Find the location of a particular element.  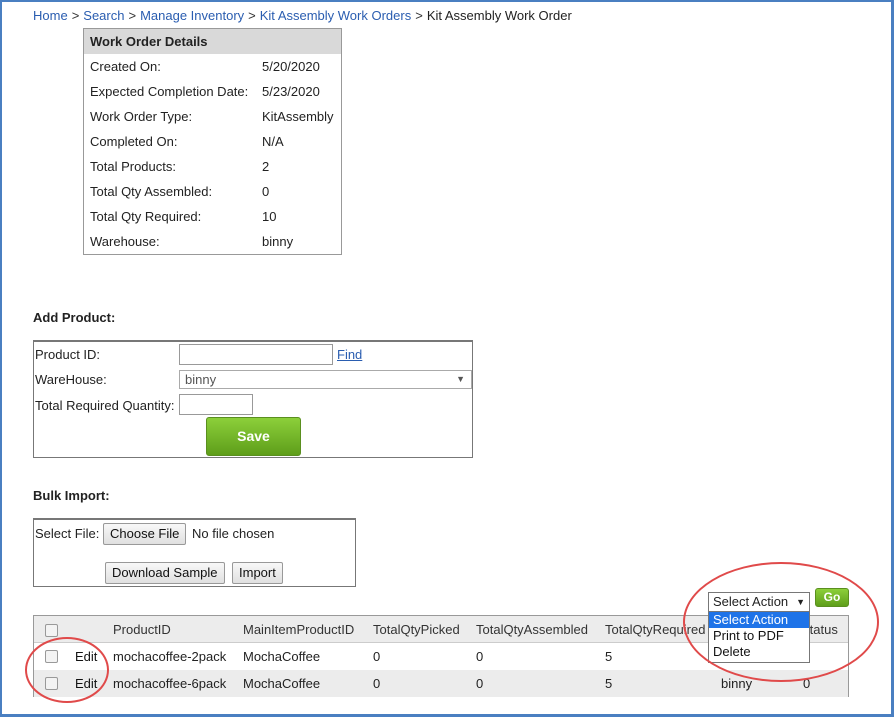

find-link: Find is located at coordinates (349, 354).